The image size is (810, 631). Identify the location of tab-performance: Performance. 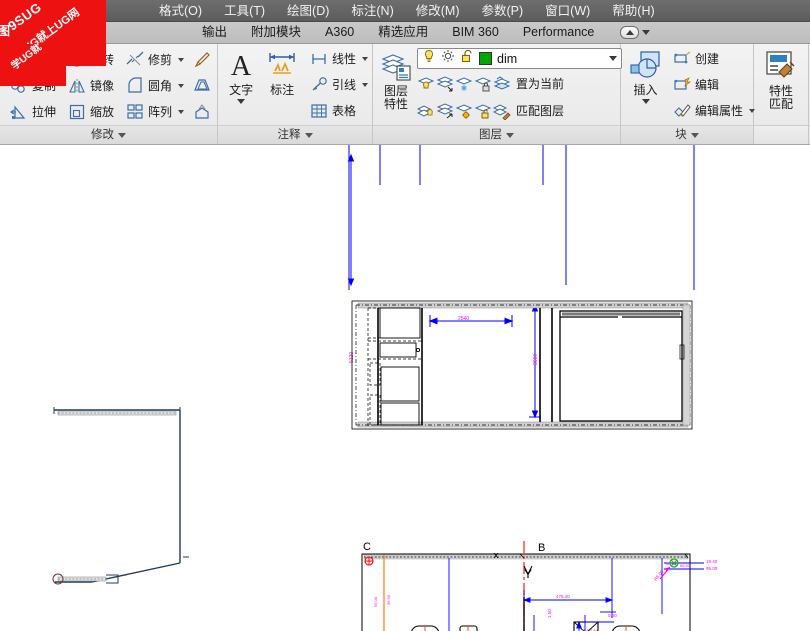
(559, 32).